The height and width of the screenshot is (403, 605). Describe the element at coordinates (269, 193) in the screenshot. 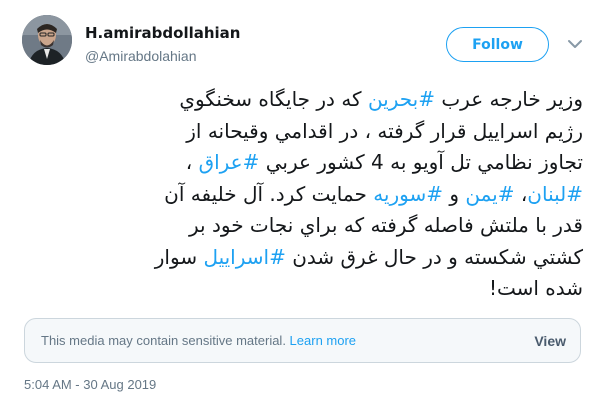

I see `tweet-text-segment: حمایت کرد. آل خلیفه آن` at that location.